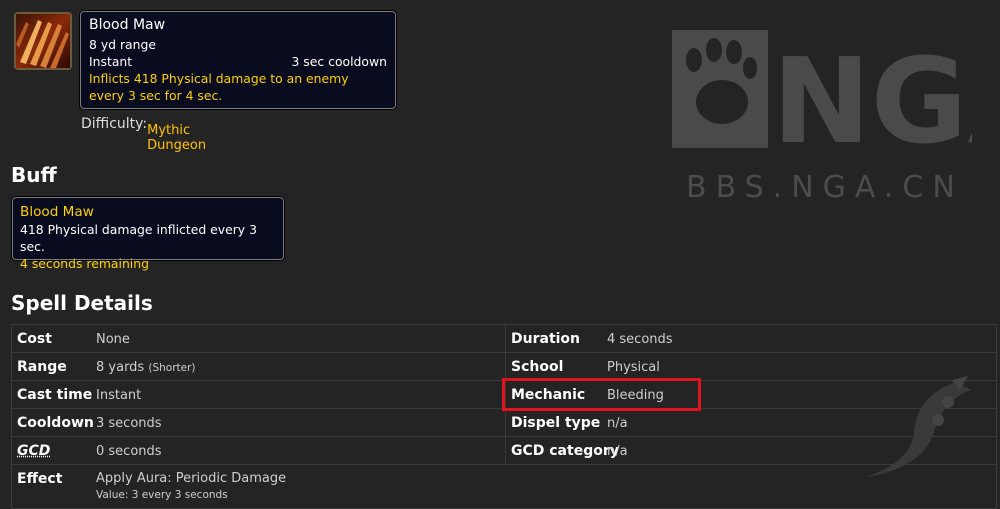 This screenshot has height=509, width=1000. Describe the element at coordinates (617, 451) in the screenshot. I see `gcd-category-value: n/a` at that location.